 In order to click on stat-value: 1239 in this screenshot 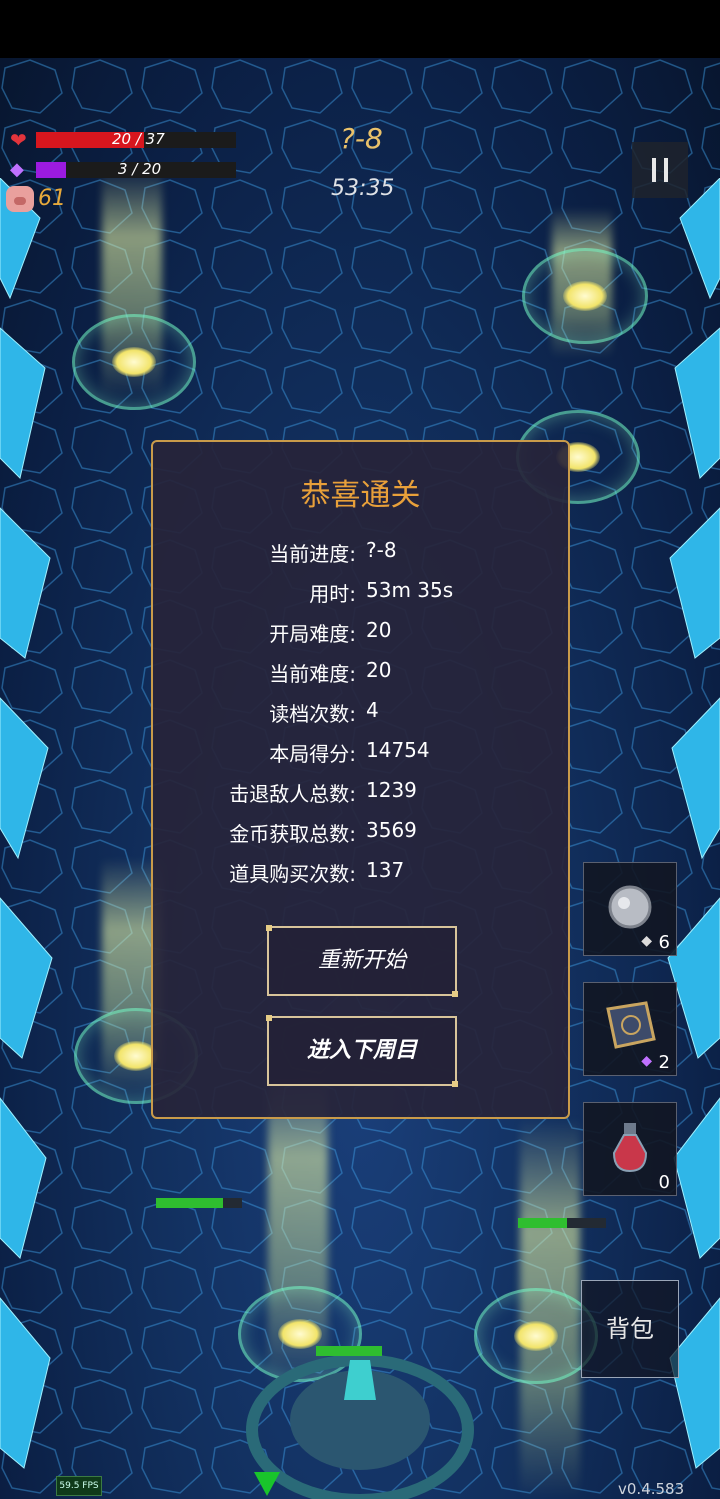, I will do `click(391, 790)`.